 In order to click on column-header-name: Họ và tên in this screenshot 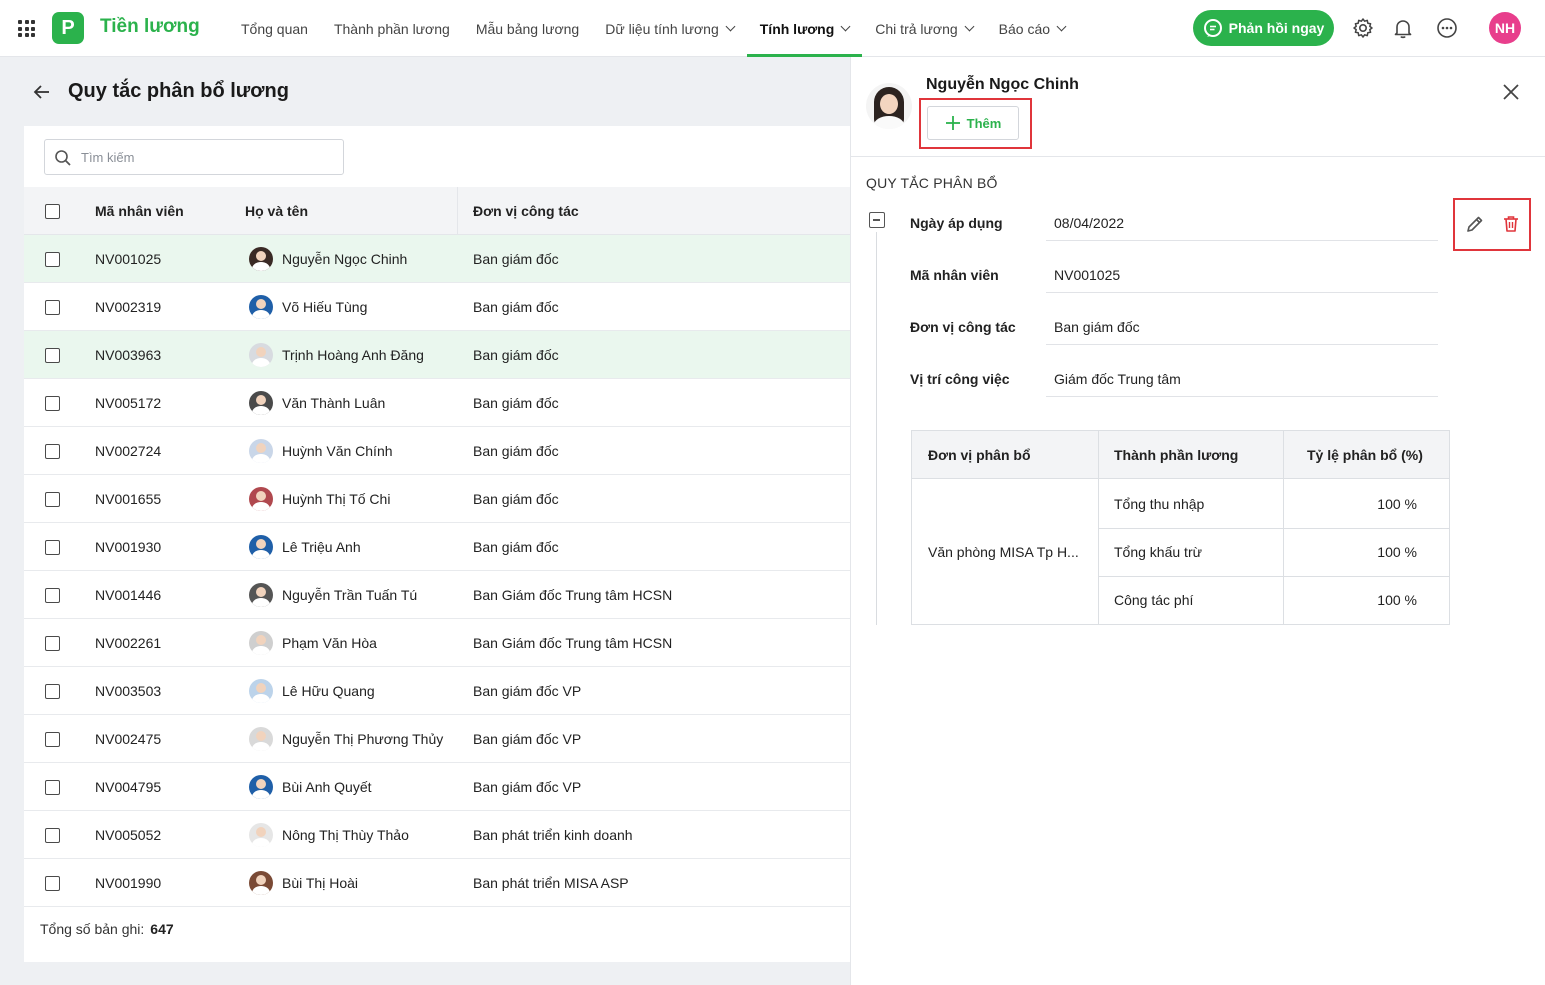, I will do `click(276, 211)`.